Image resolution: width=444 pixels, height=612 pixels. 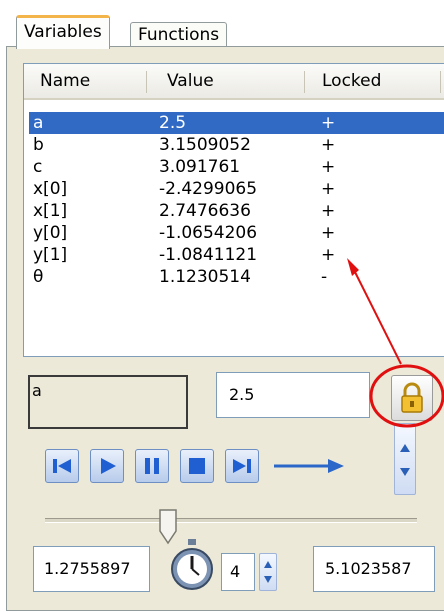 I want to click on row-name: b, so click(x=38, y=145).